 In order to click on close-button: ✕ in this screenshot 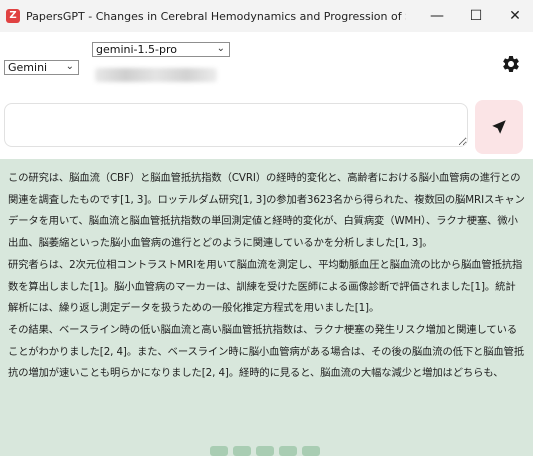, I will do `click(512, 16)`.